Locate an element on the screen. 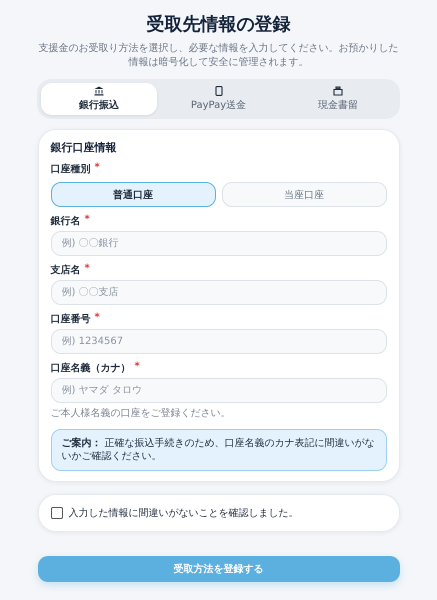 This screenshot has width=437, height=600. page-description: 支援金のお受取り方法を選択し、必要な情報を入力してください。お預かりした情報は暗号化して安全に管理されます。 is located at coordinates (218, 55).